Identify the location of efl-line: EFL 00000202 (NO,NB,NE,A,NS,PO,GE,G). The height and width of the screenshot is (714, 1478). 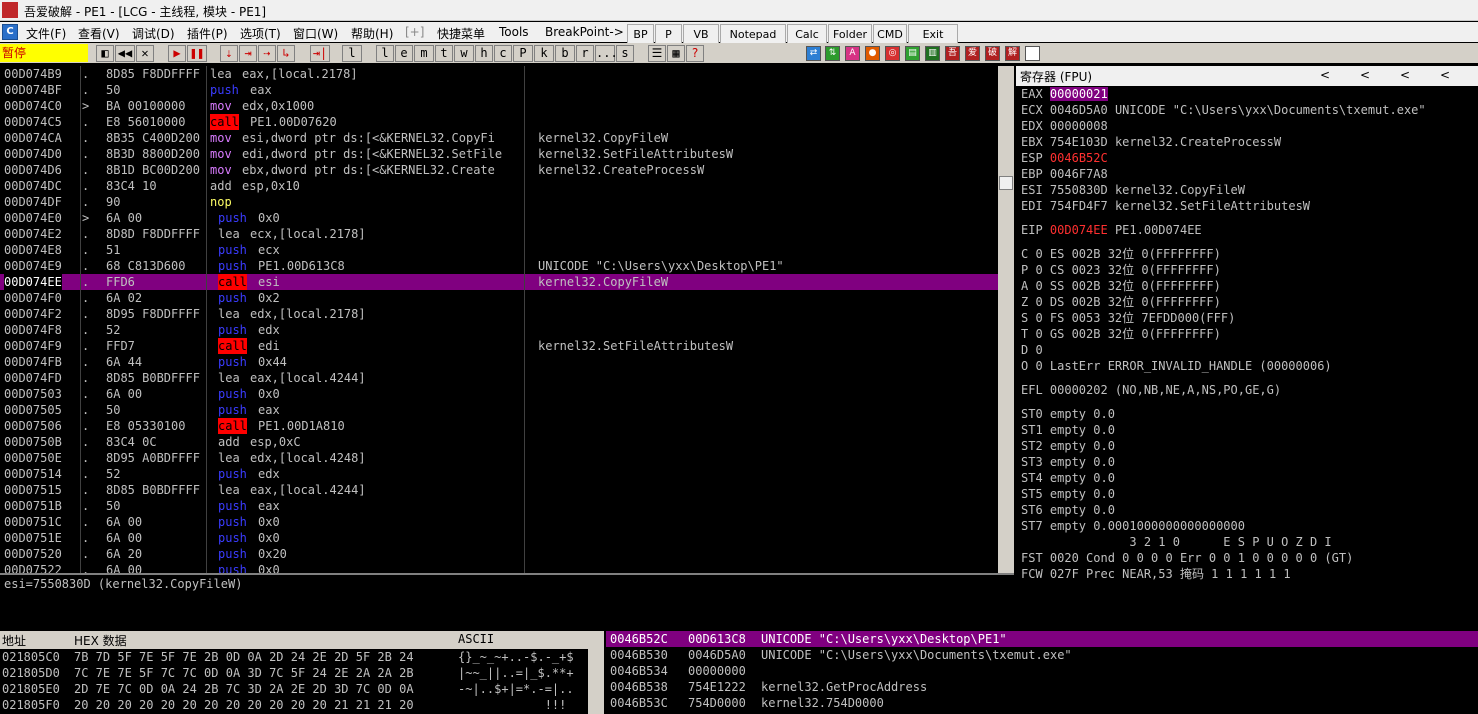
(1151, 390).